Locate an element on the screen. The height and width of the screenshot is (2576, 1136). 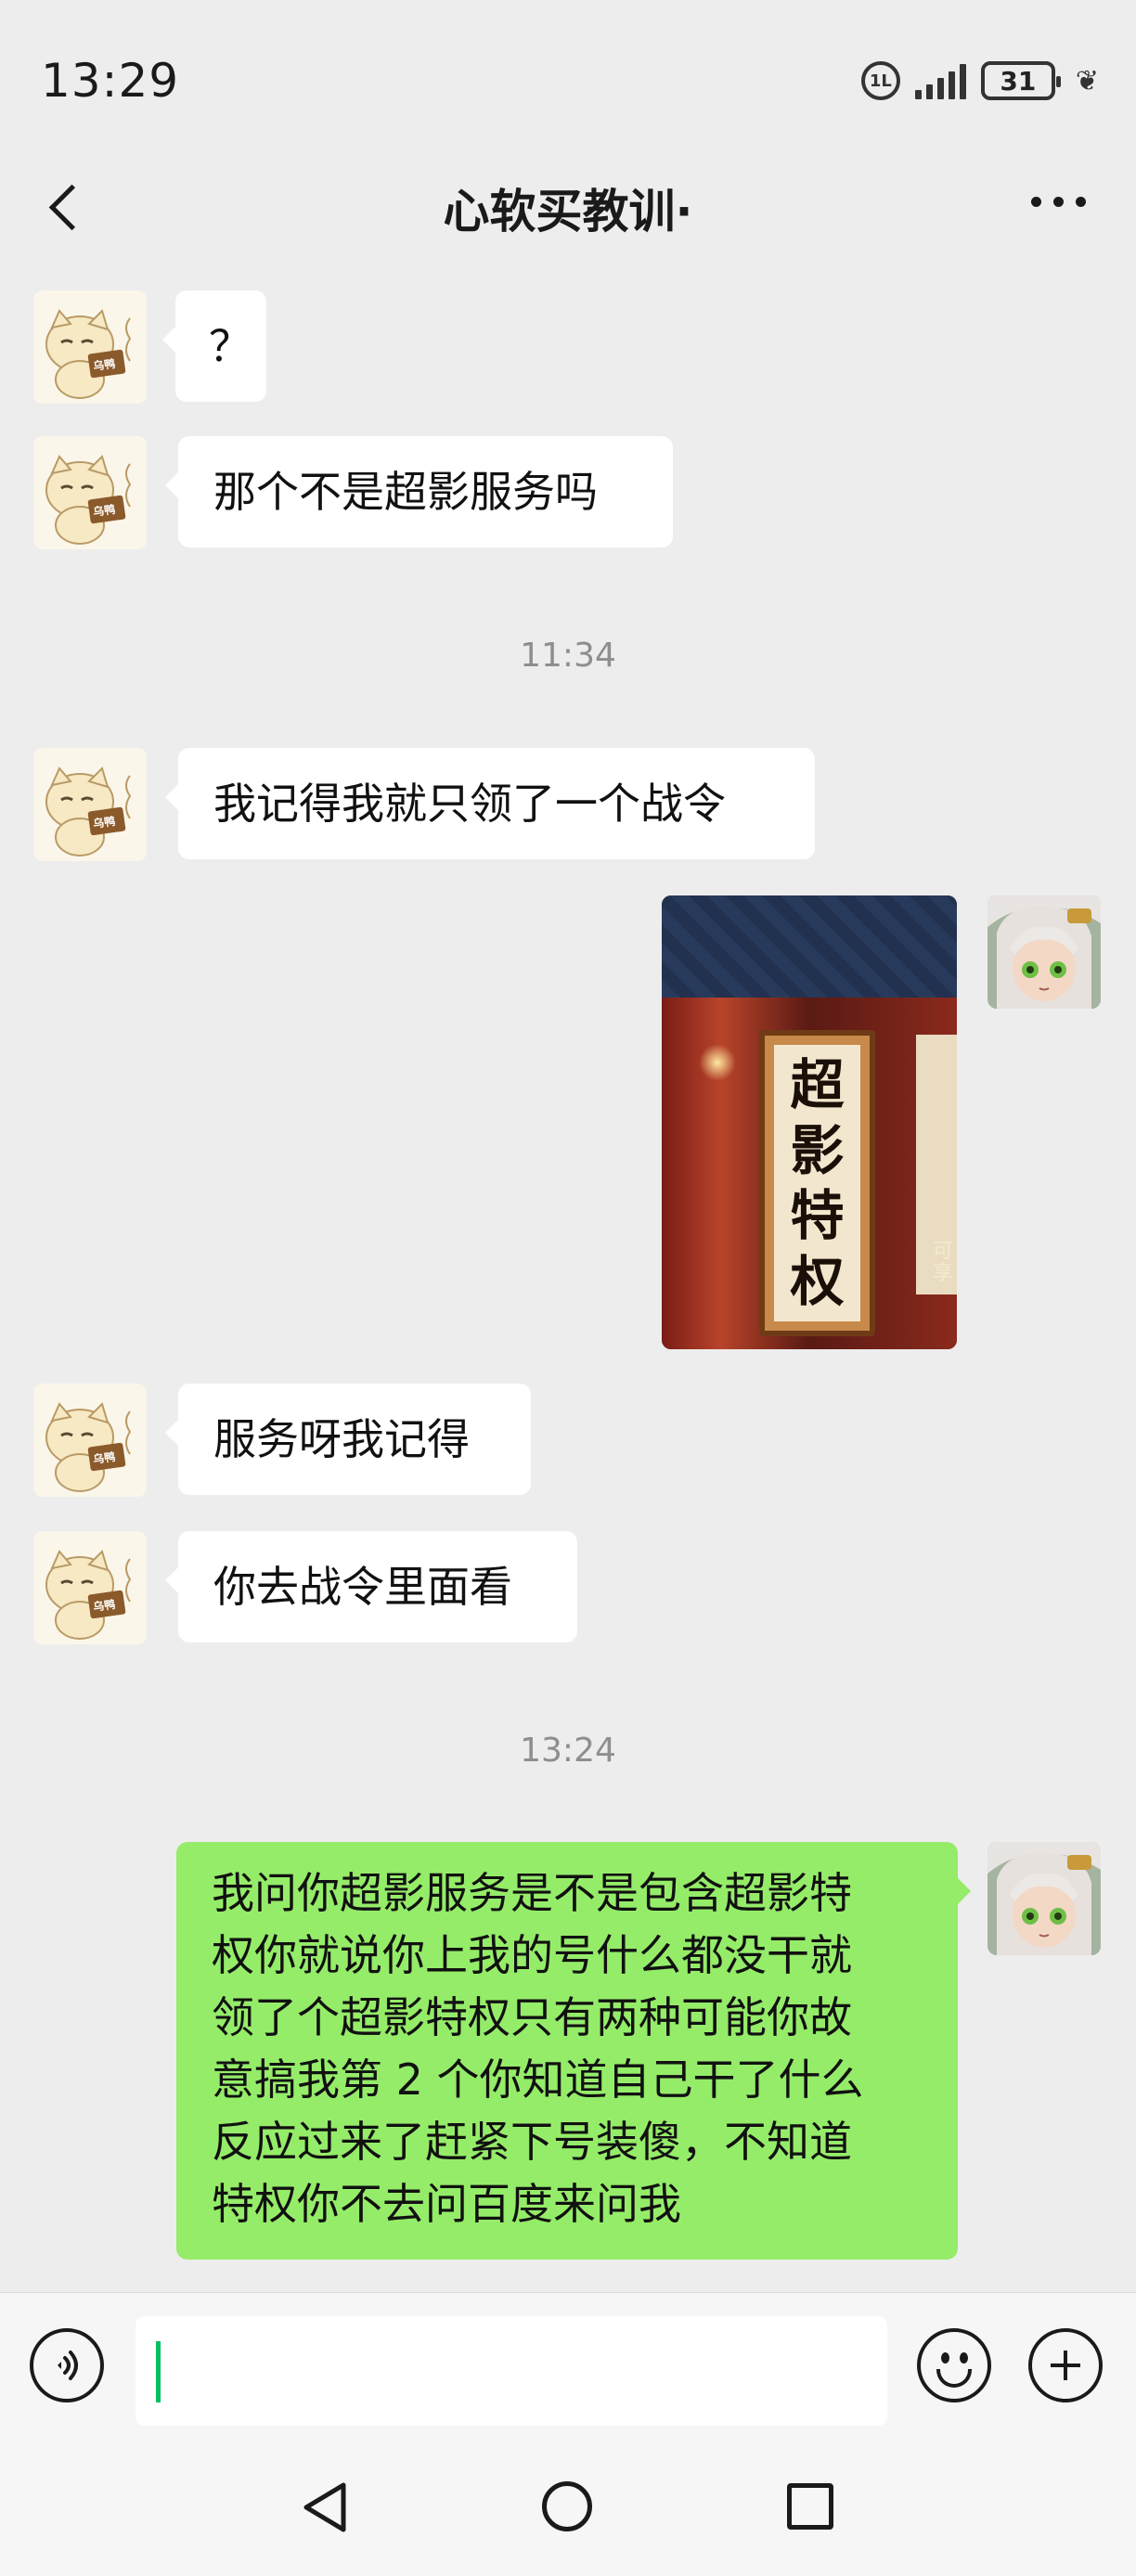
status-bar: 13:29 1L 31 ❦ is located at coordinates (568, 69).